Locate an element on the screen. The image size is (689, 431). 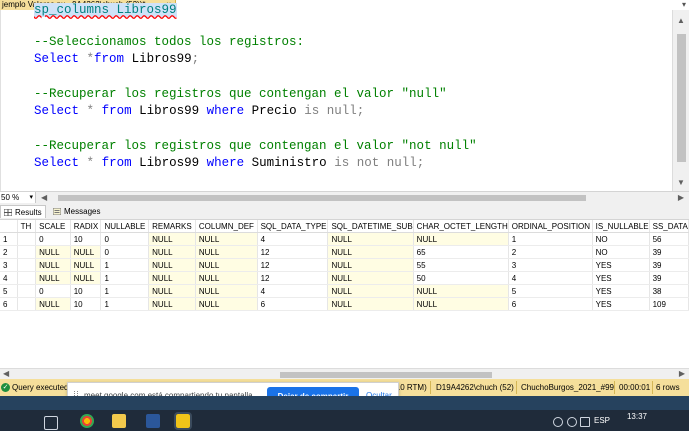
row-number-cell: 6 is located at coordinates (9, 304).